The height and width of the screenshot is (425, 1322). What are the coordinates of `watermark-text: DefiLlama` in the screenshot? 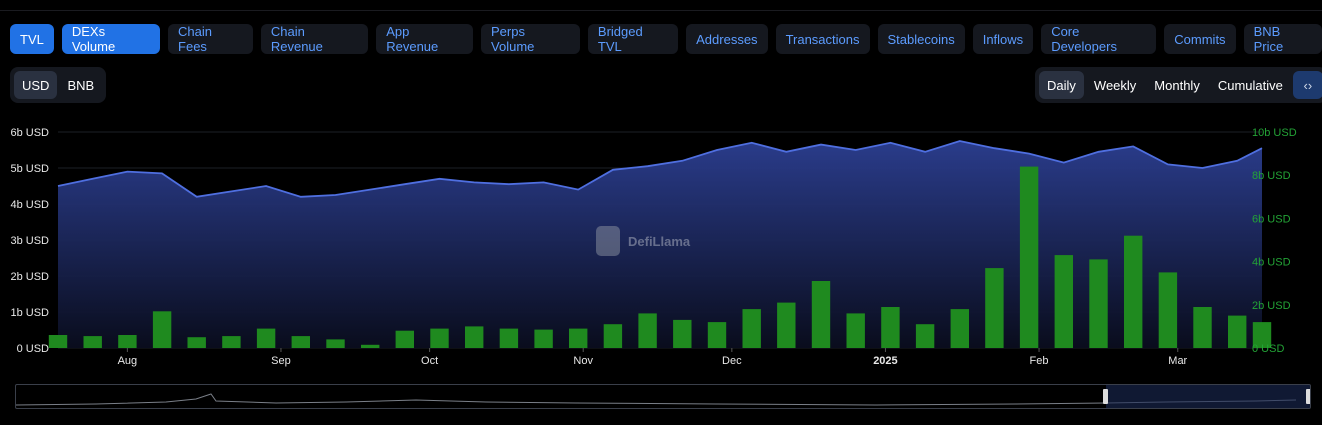 It's located at (659, 241).